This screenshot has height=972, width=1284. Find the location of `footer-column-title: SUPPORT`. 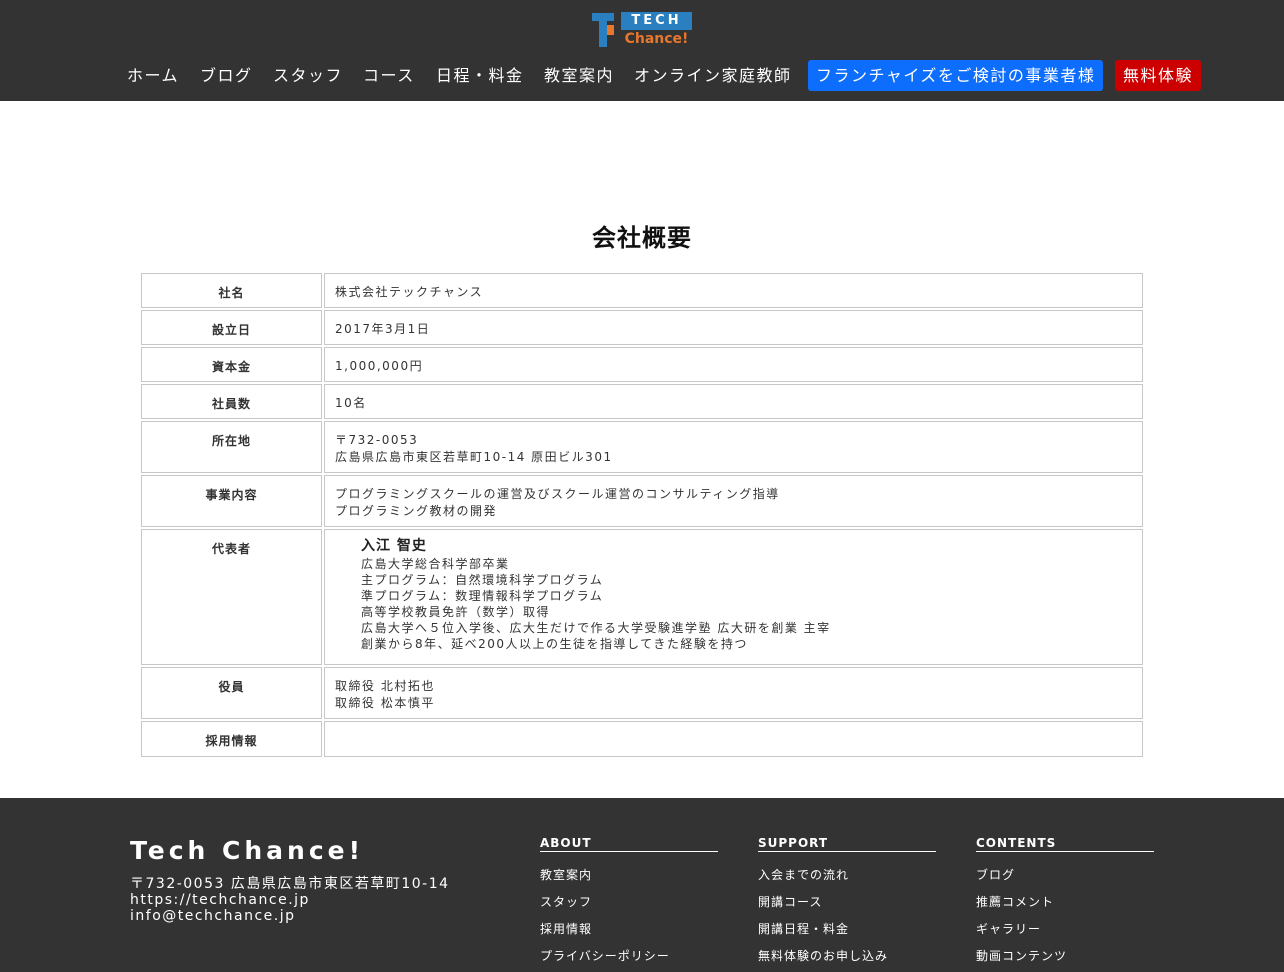

footer-column-title: SUPPORT is located at coordinates (847, 844).